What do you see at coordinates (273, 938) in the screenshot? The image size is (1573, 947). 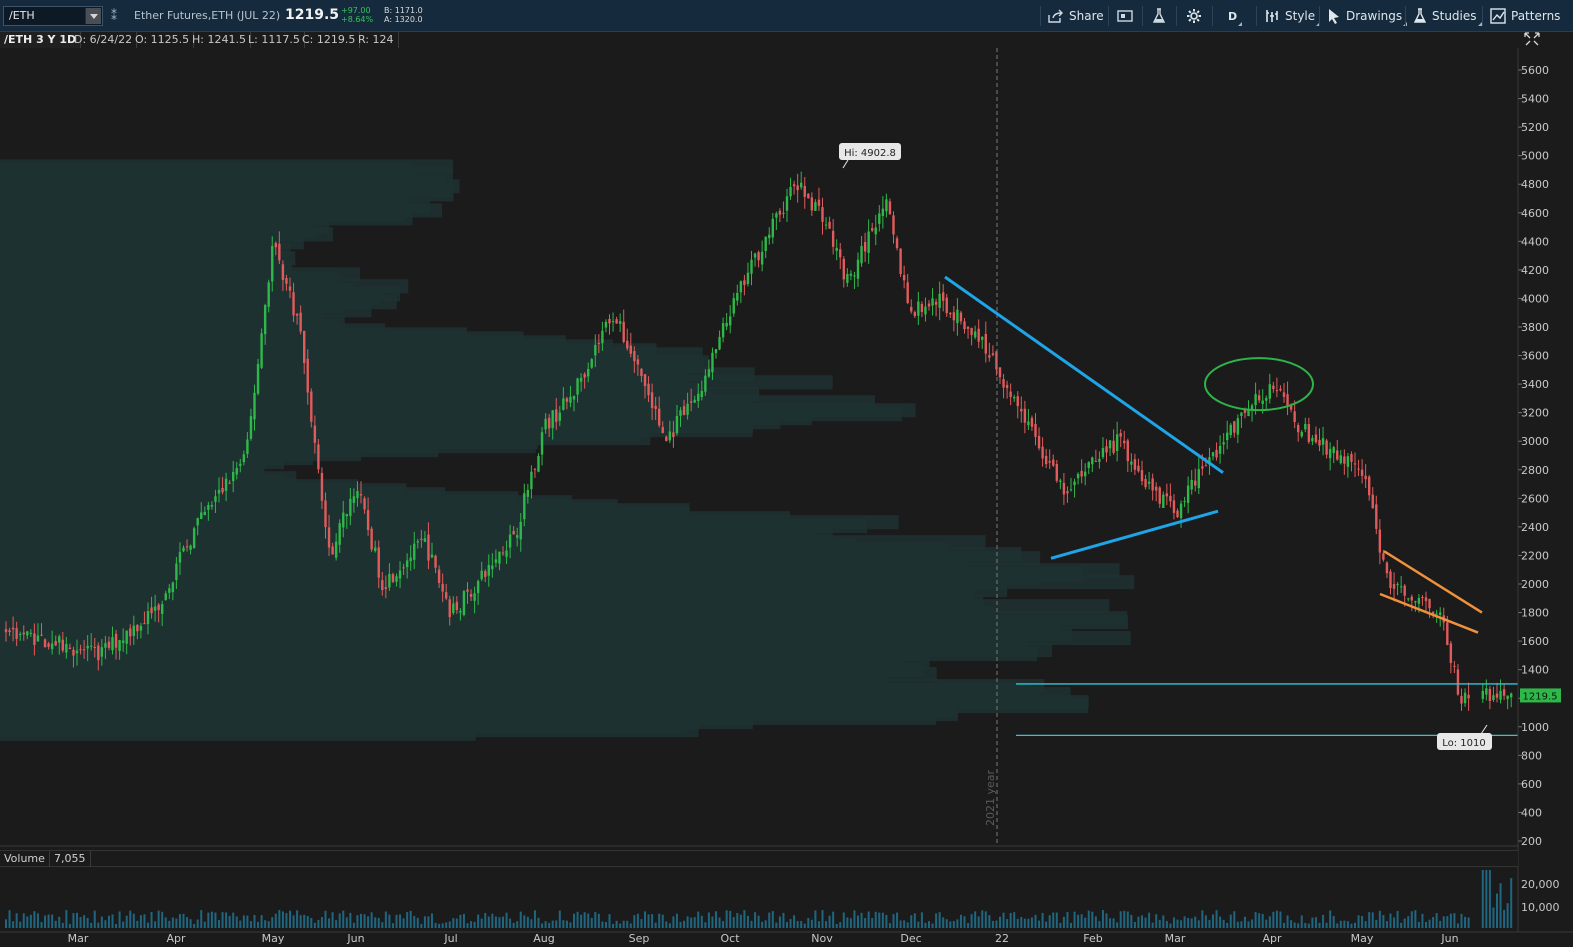 I see `time-tick-label: May` at bounding box center [273, 938].